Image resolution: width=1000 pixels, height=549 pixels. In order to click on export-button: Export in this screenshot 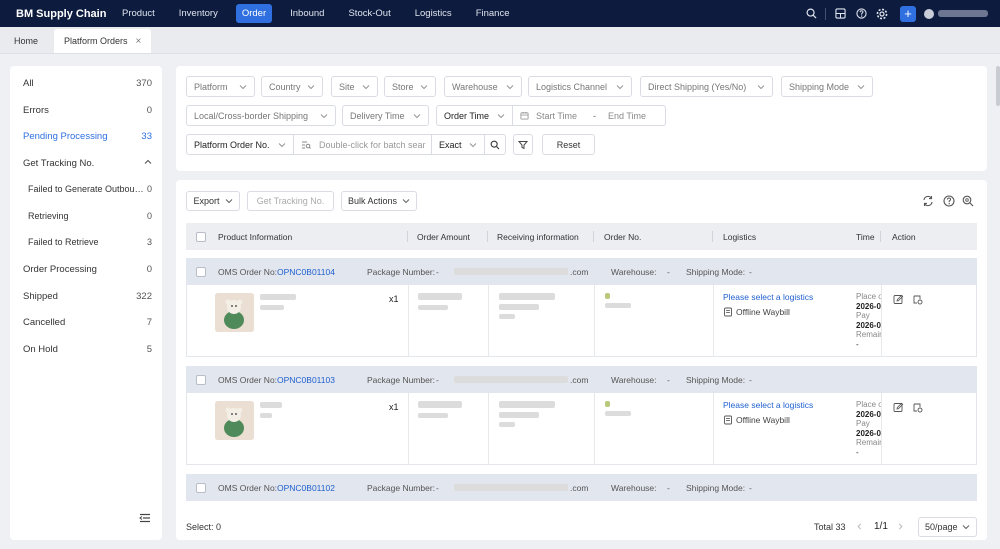, I will do `click(213, 201)`.